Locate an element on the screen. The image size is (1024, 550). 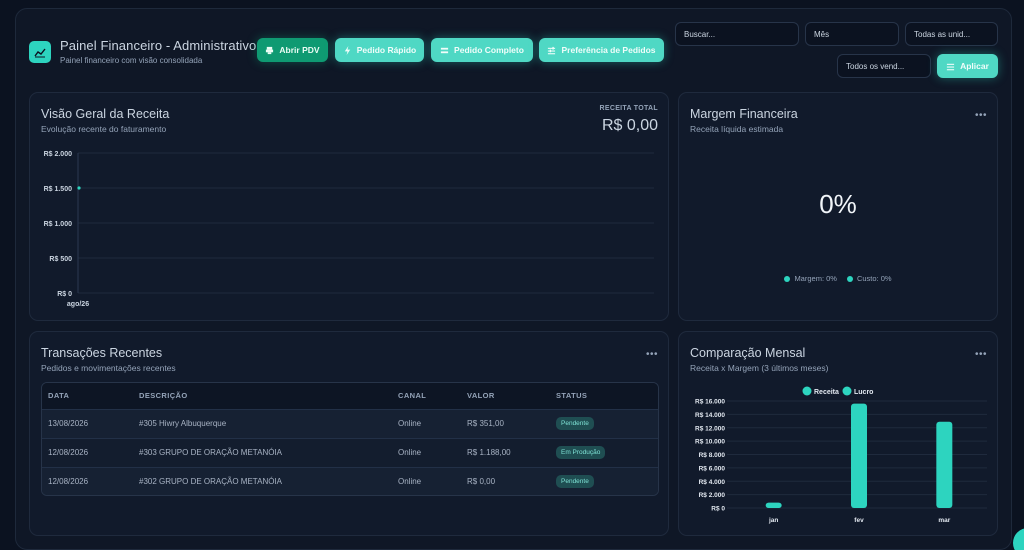
revenue-subtitle: Evolução recente do faturamento is located at coordinates (104, 129).